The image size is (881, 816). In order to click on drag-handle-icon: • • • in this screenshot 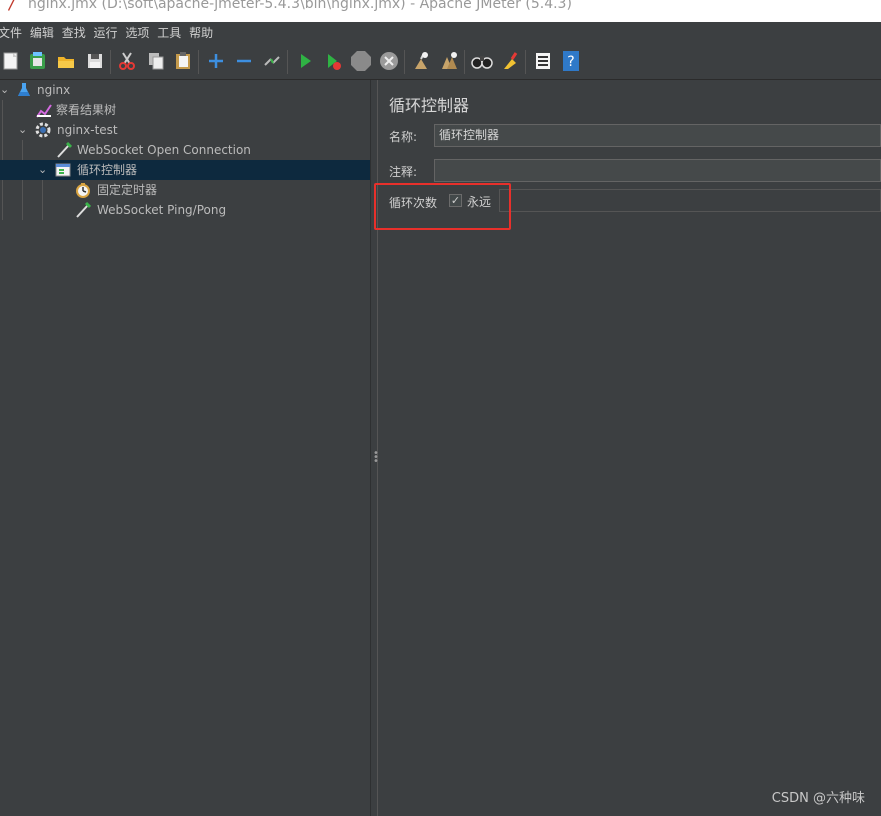, I will do `click(376, 458)`.